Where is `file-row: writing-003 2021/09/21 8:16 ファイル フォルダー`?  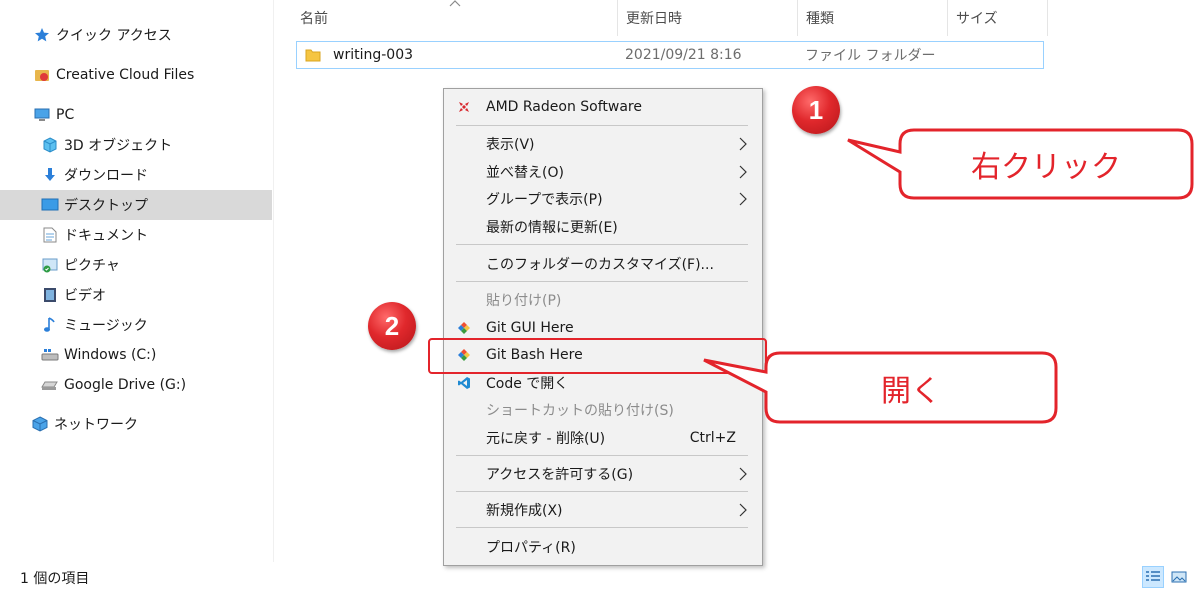 file-row: writing-003 2021/09/21 8:16 ファイル フォルダー is located at coordinates (670, 55).